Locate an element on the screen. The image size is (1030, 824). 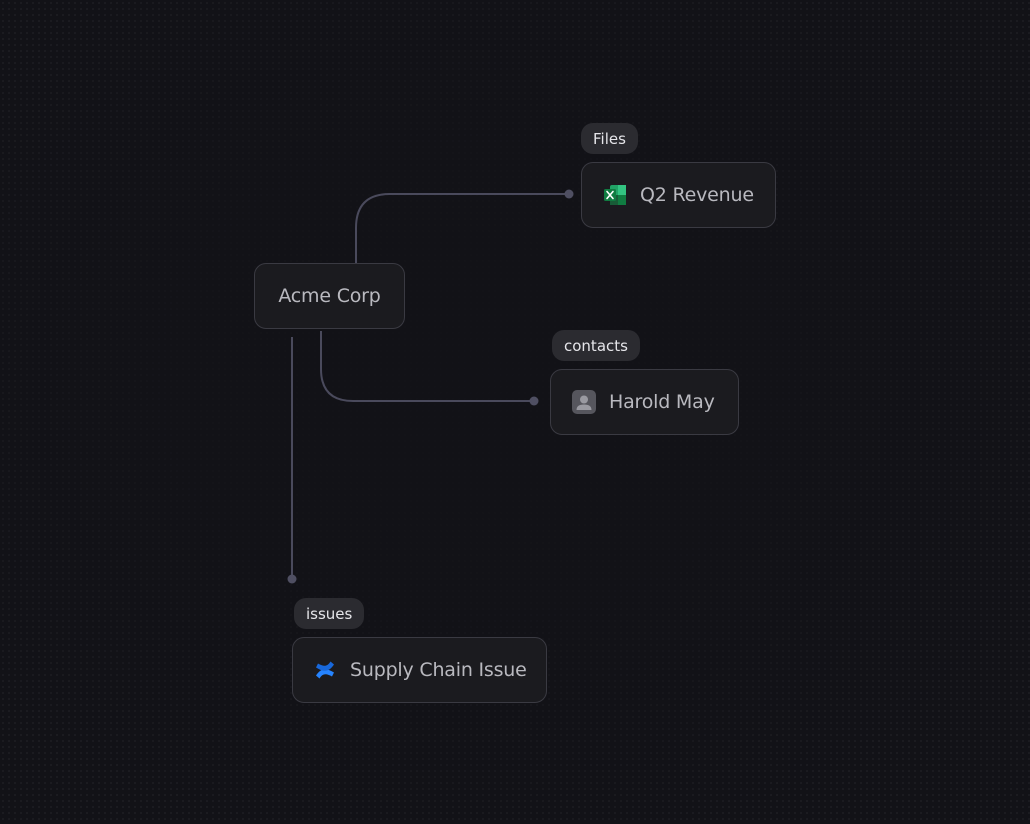
tag-label: contacts is located at coordinates (596, 345).